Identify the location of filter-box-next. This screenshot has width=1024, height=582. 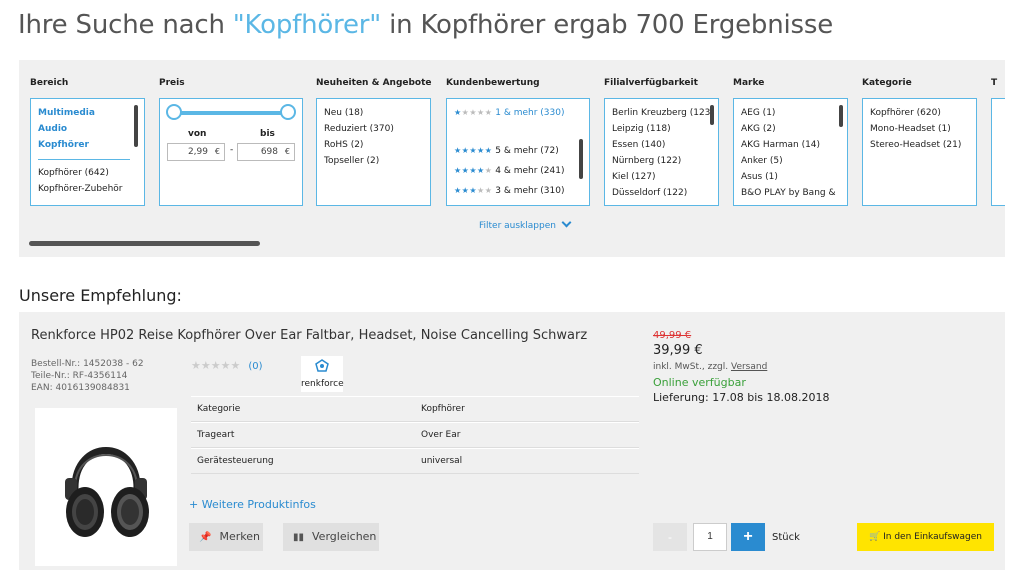
(998, 152).